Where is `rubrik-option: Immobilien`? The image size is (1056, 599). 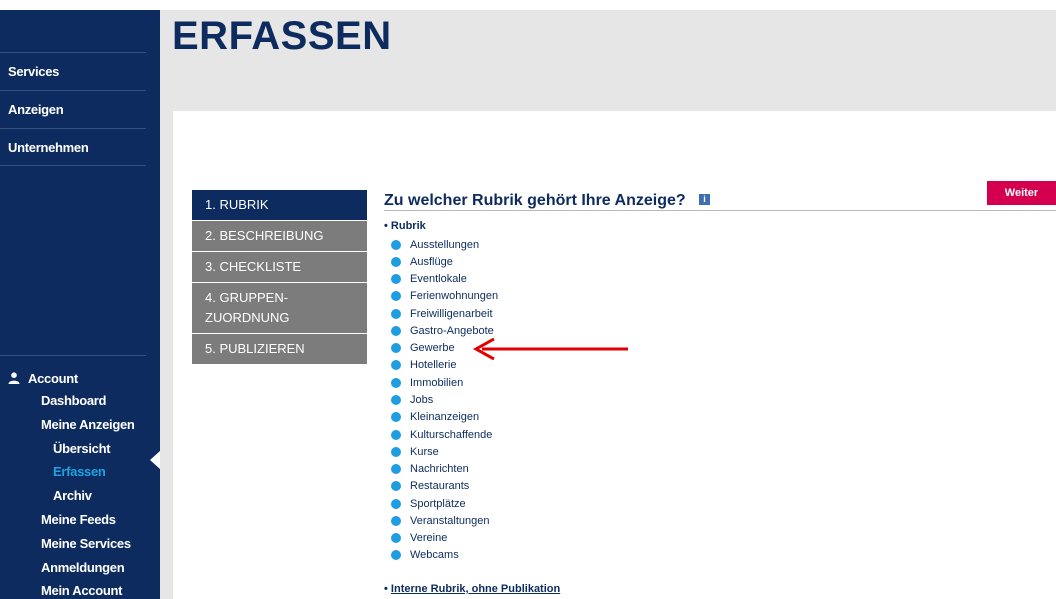 rubrik-option: Immobilien is located at coordinates (444, 382).